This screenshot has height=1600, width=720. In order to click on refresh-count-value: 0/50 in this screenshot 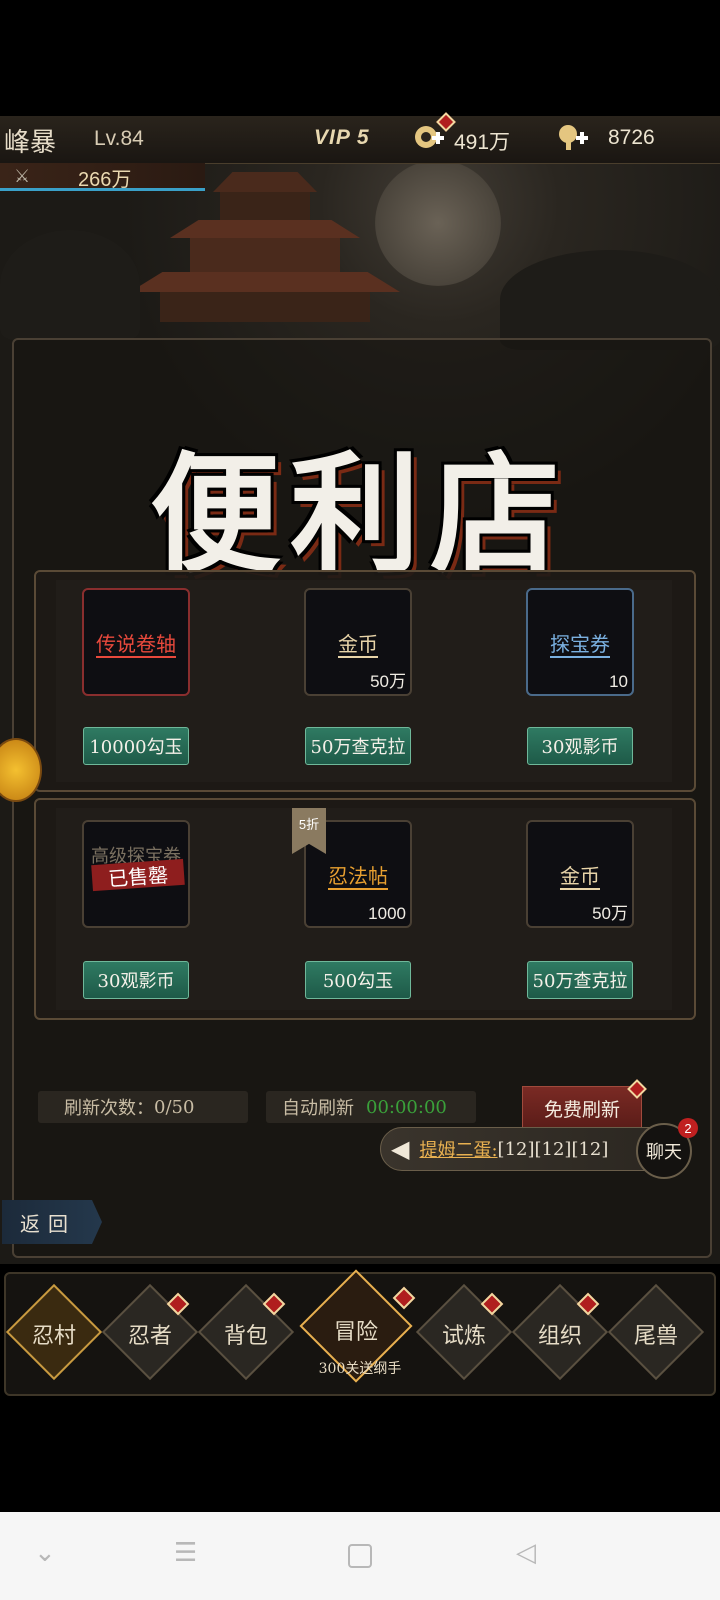, I will do `click(174, 1107)`.